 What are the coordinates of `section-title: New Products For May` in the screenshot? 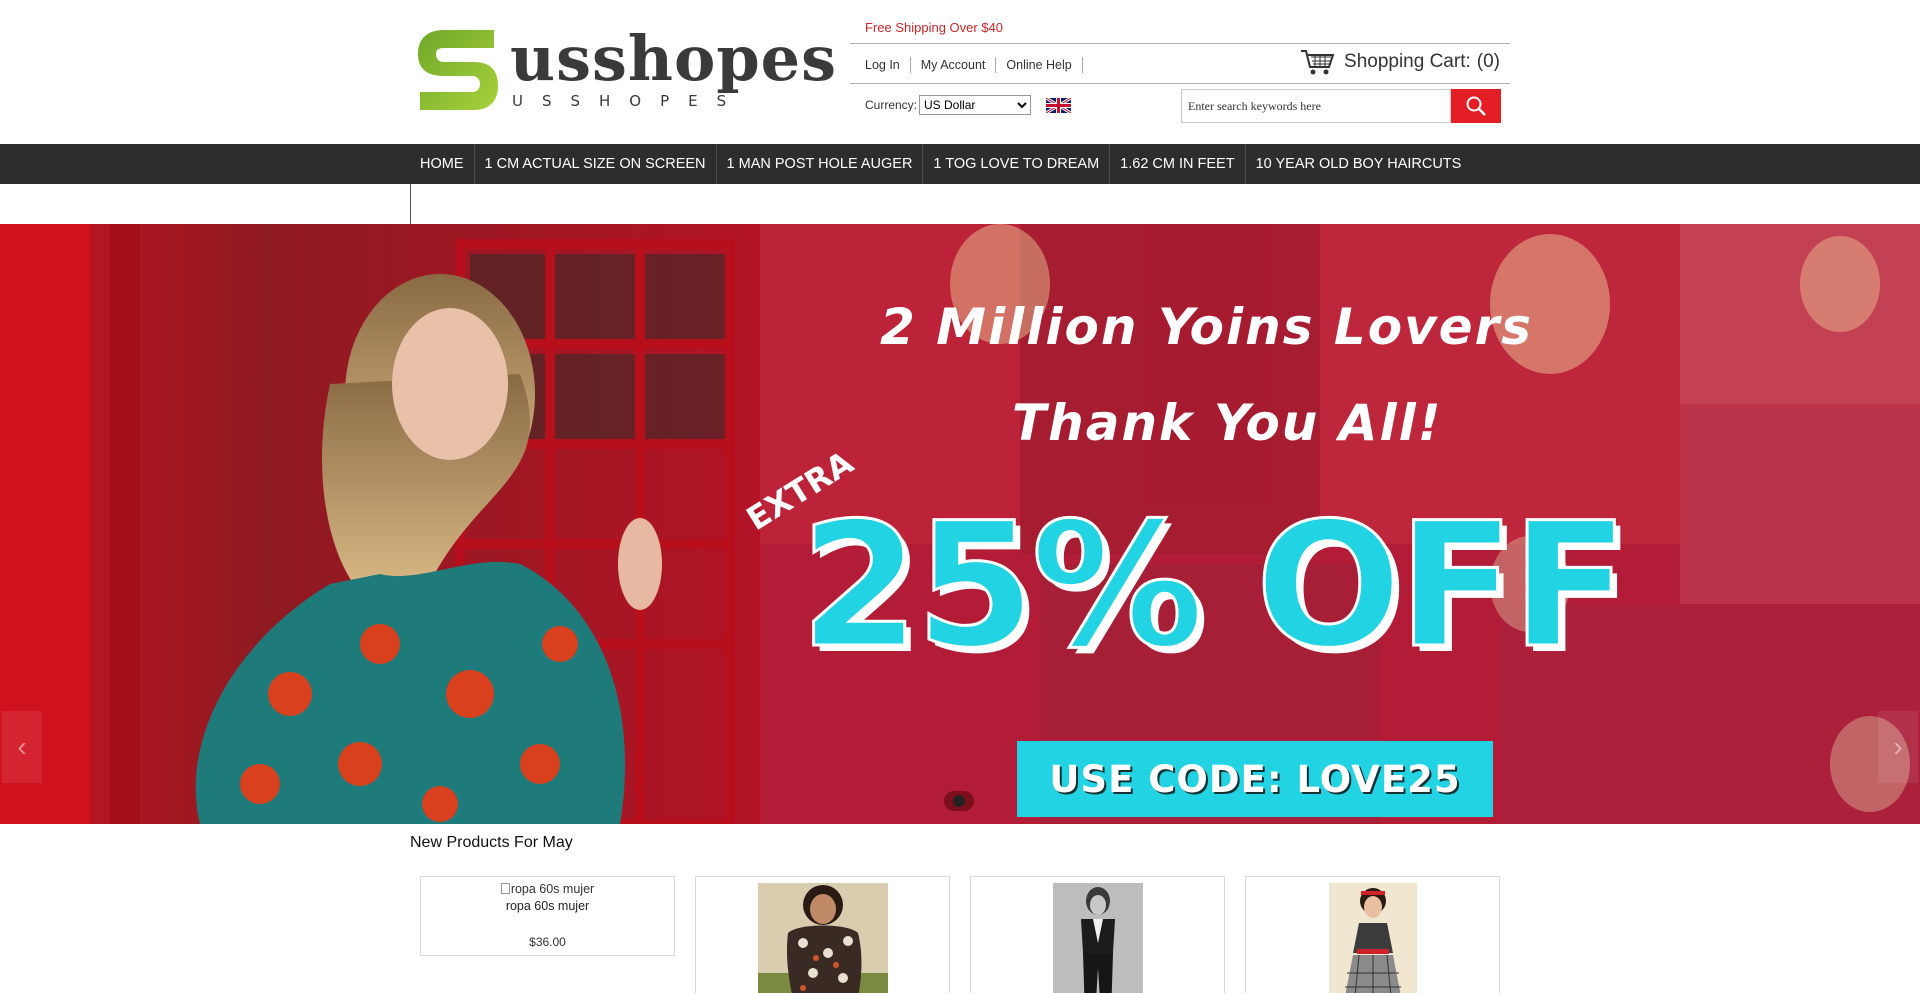 It's located at (491, 842).